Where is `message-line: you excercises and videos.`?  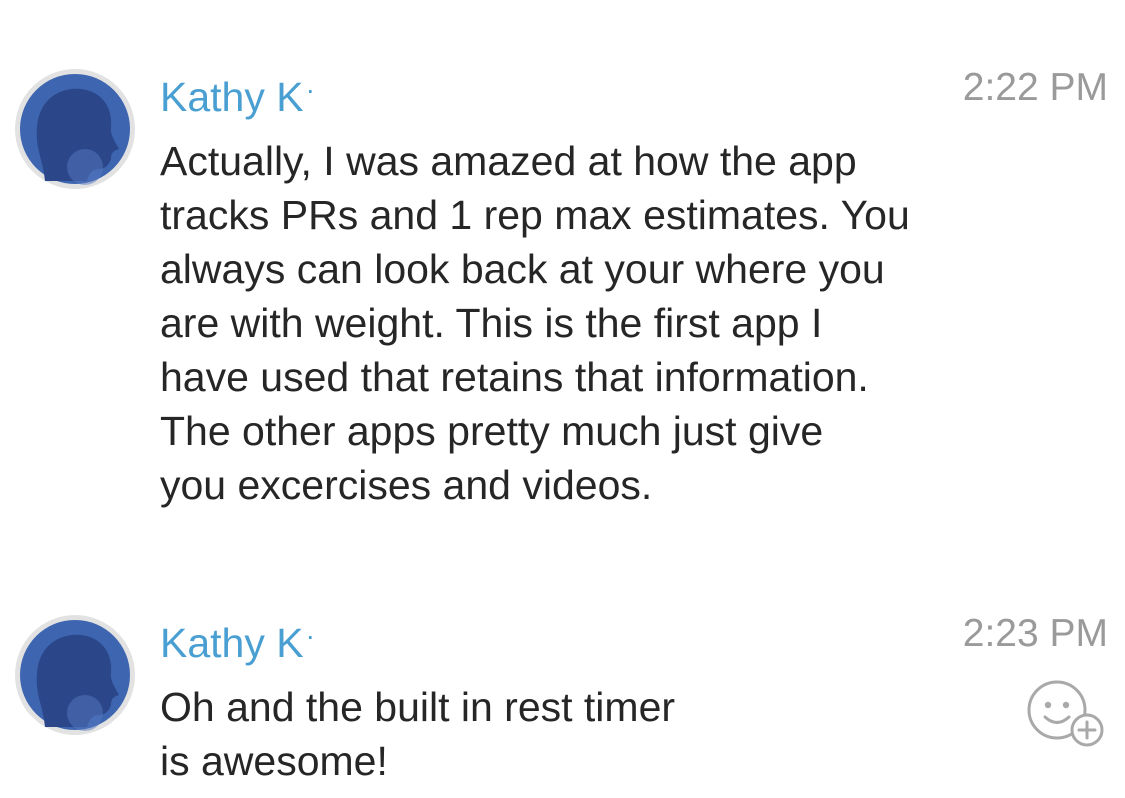
message-line: you excercises and videos. is located at coordinates (406, 485).